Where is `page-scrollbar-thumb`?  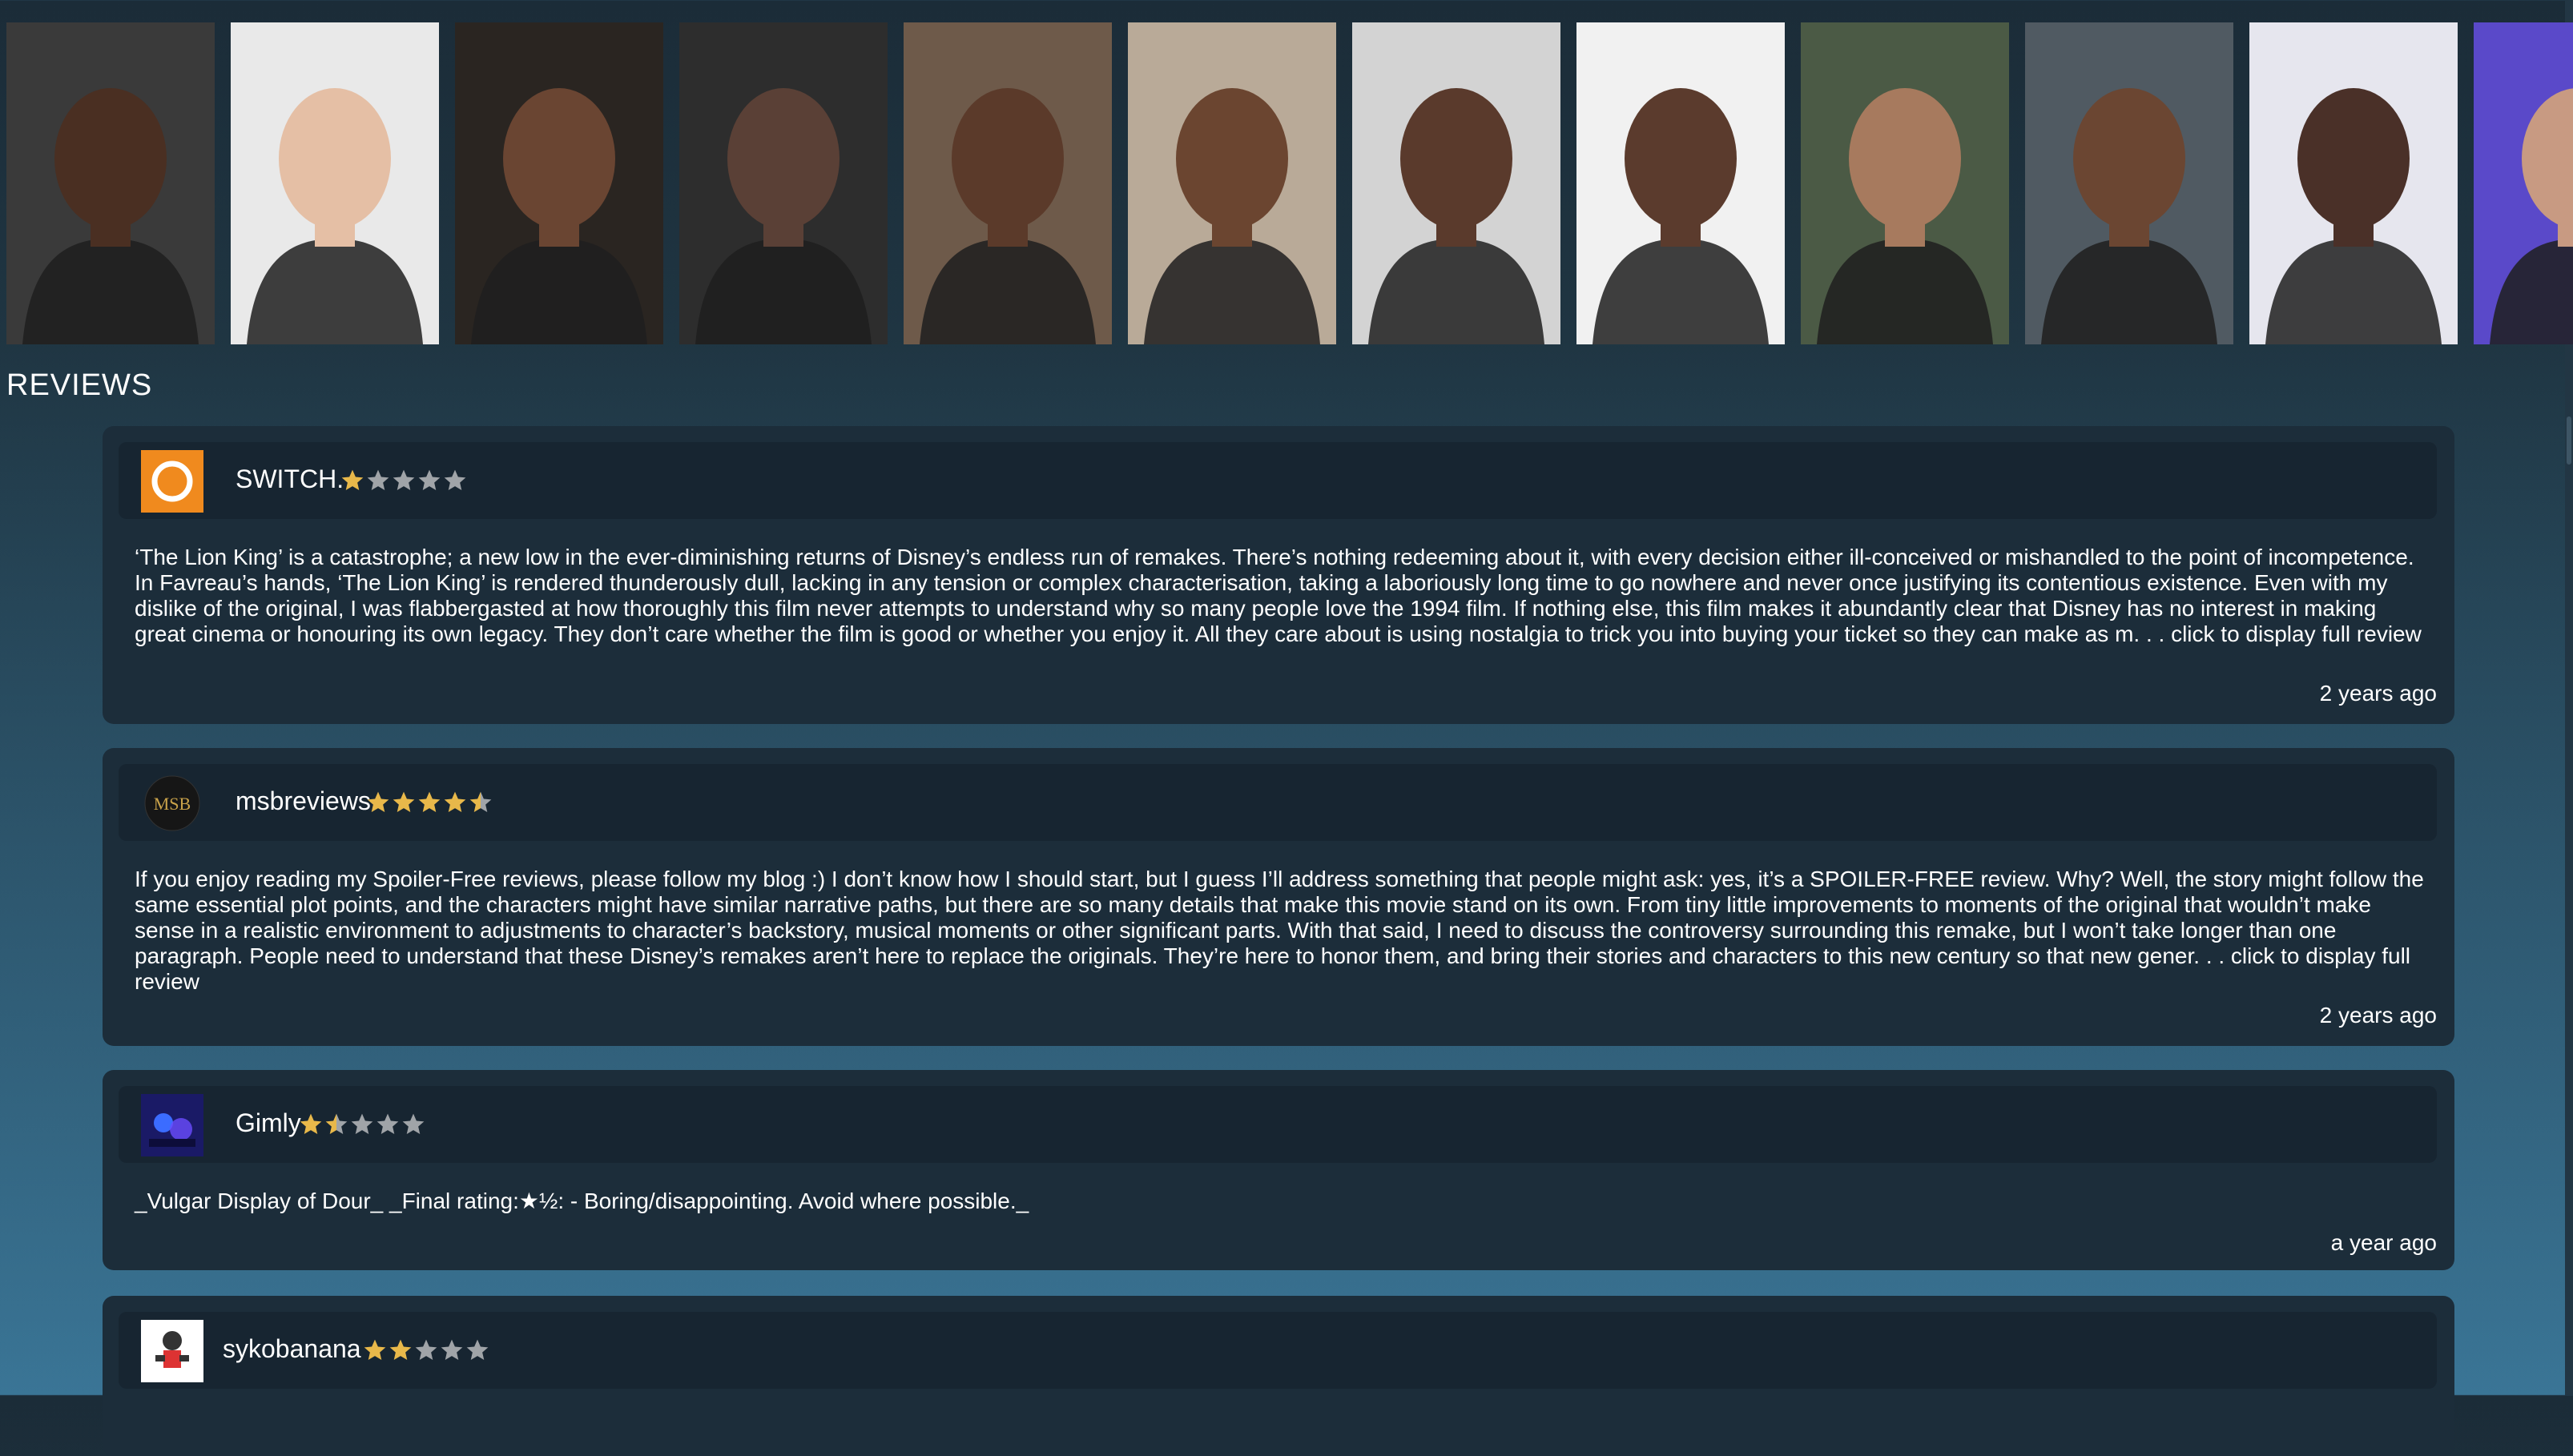
page-scrollbar-thumb is located at coordinates (2569, 440).